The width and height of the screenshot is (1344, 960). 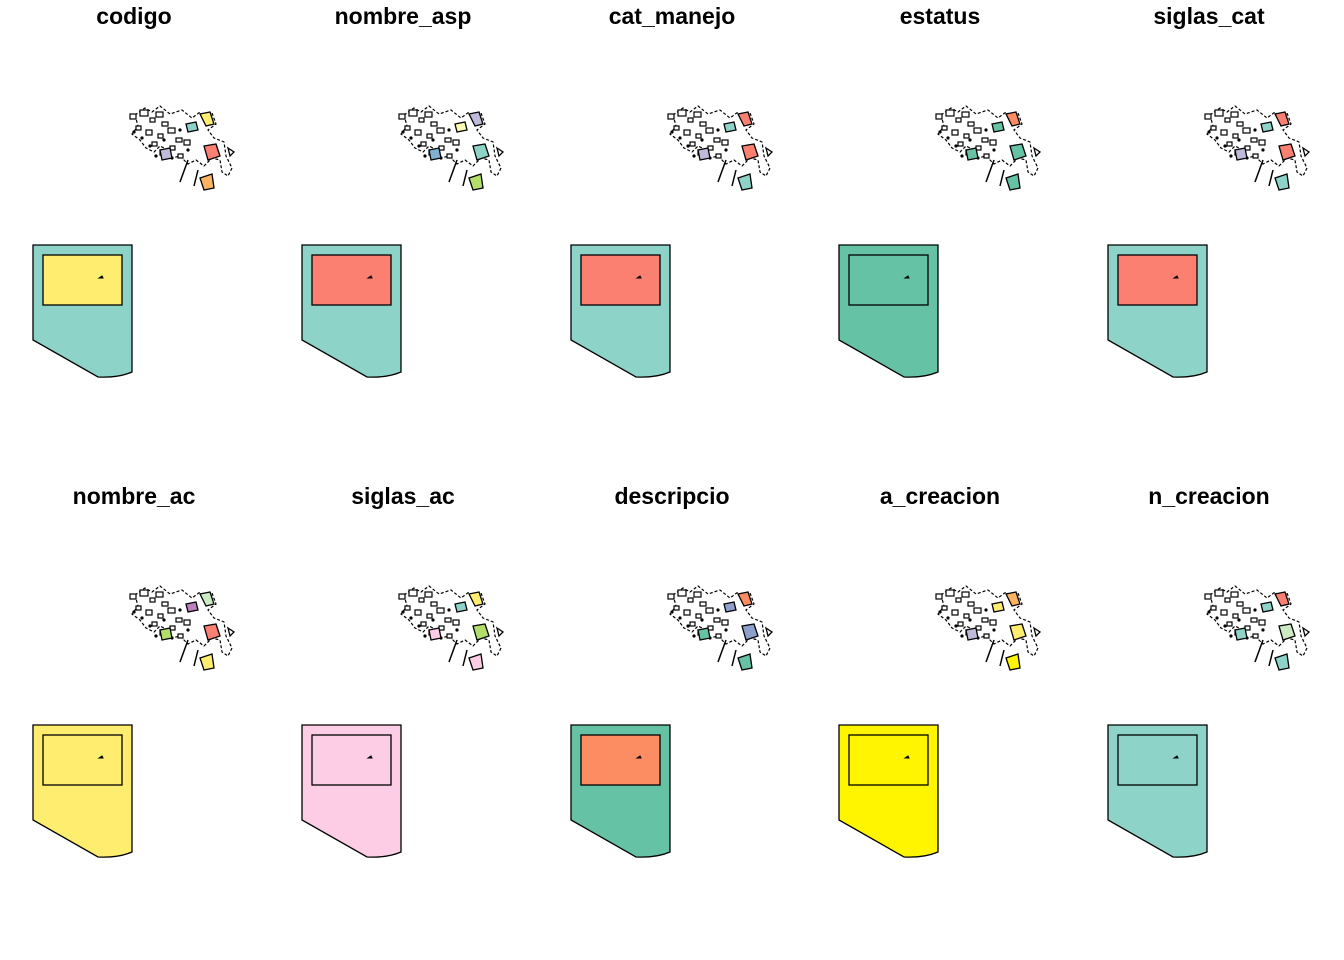 I want to click on map-panel-n-creacion: n_creacion, so click(x=1209, y=720).